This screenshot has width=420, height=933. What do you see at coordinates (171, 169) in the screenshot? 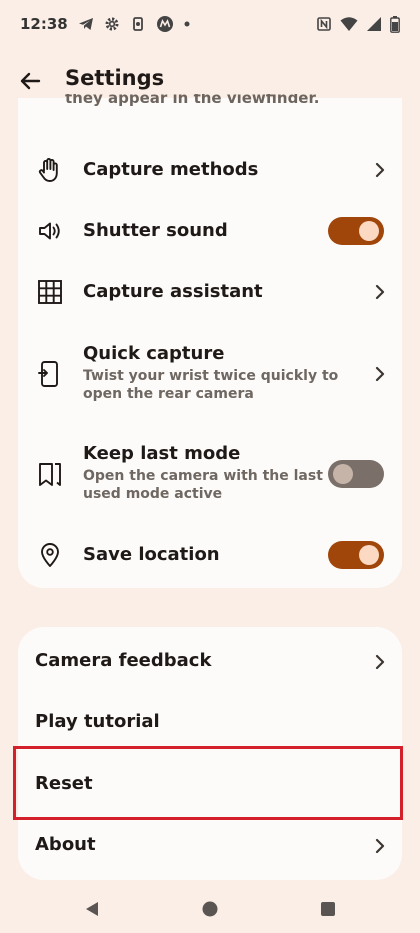
I see `setting-title: Capture methods` at bounding box center [171, 169].